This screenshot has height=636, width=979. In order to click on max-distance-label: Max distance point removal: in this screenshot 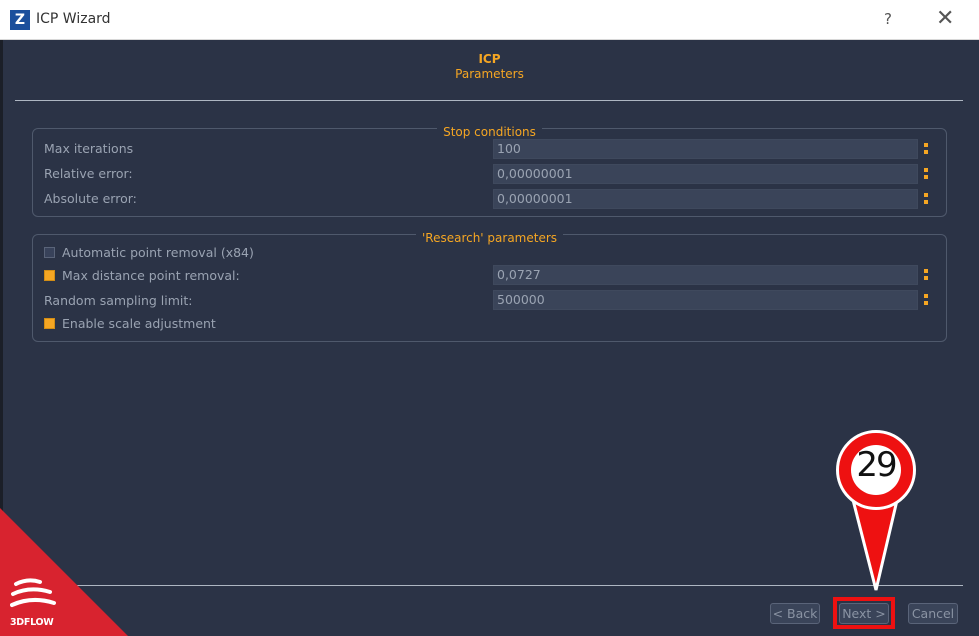, I will do `click(151, 275)`.